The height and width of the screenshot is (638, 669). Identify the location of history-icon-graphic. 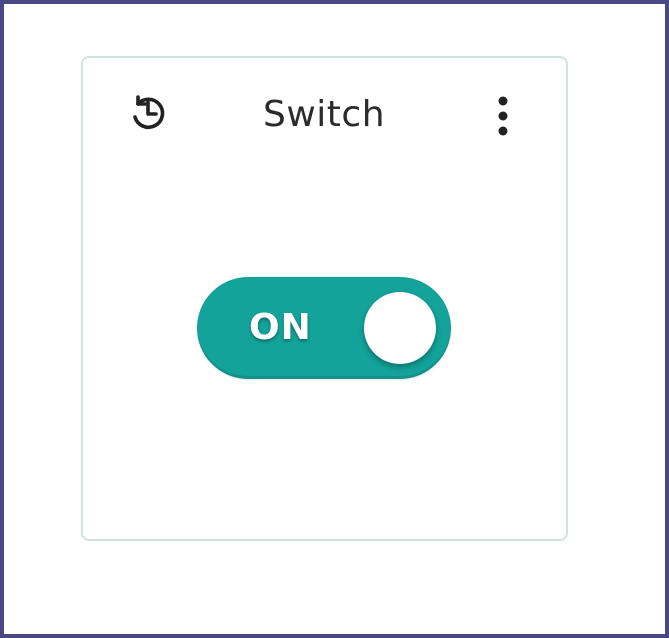
(149, 112).